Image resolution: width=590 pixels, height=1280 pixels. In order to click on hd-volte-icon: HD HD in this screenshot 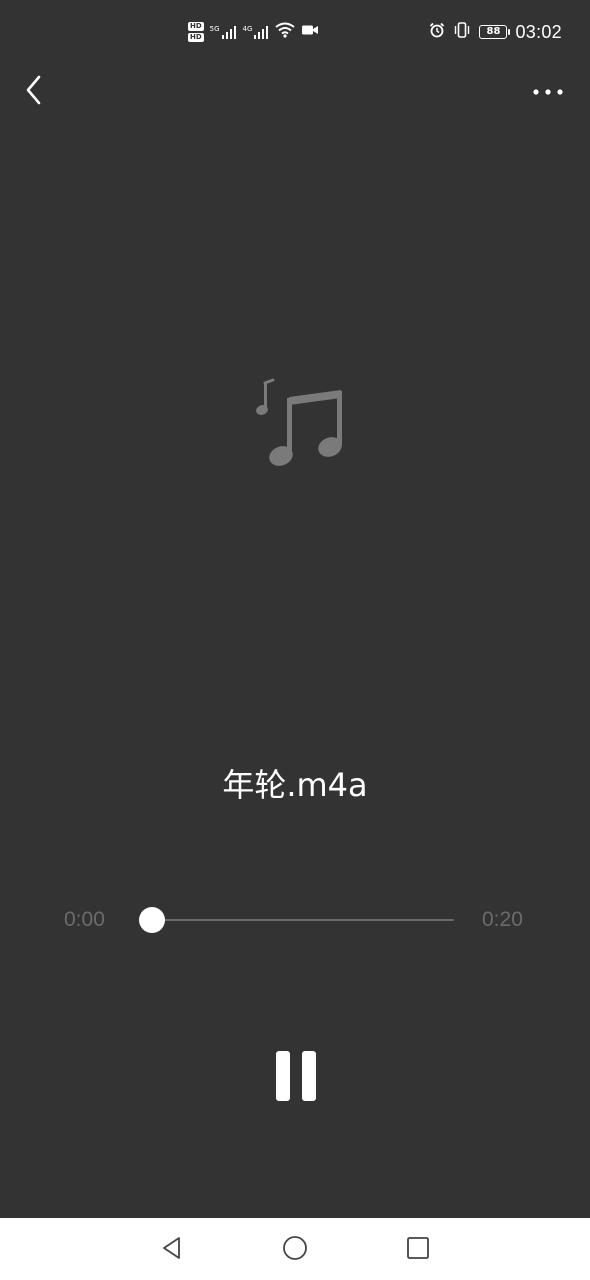, I will do `click(196, 32)`.